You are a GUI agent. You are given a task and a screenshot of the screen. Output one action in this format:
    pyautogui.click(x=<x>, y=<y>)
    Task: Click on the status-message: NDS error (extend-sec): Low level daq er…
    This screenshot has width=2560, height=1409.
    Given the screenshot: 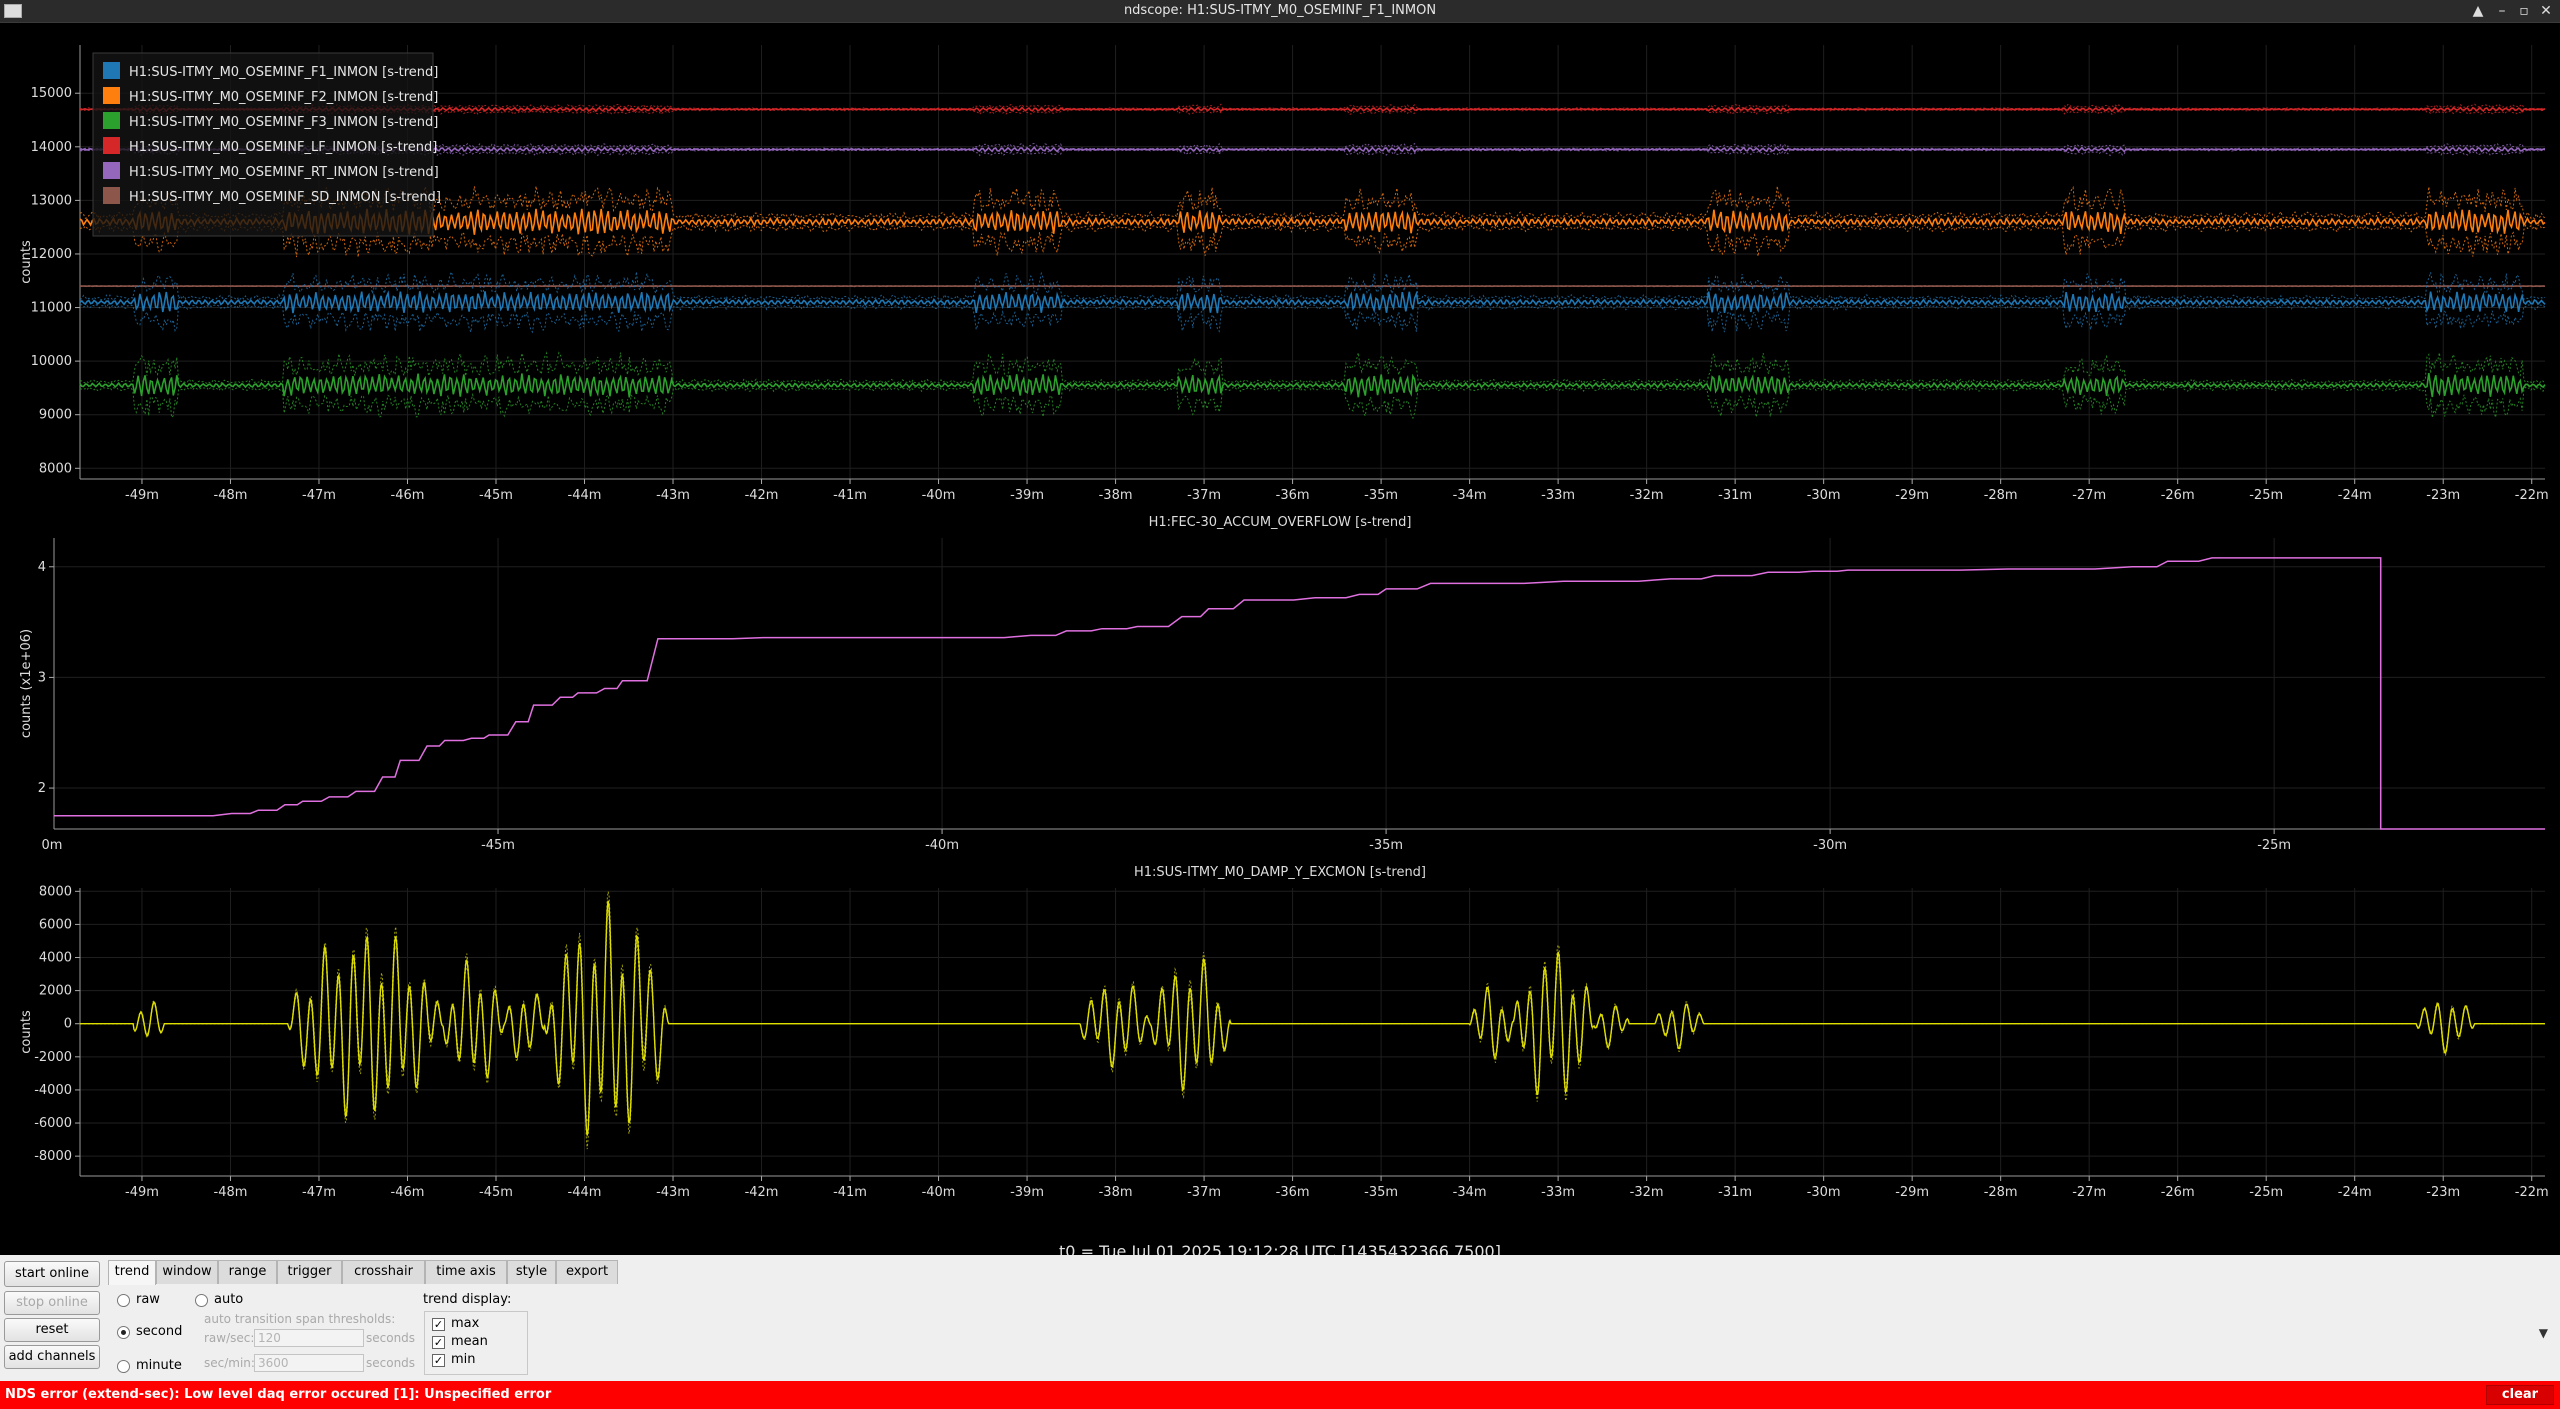 What is the action you would take?
    pyautogui.click(x=278, y=1394)
    